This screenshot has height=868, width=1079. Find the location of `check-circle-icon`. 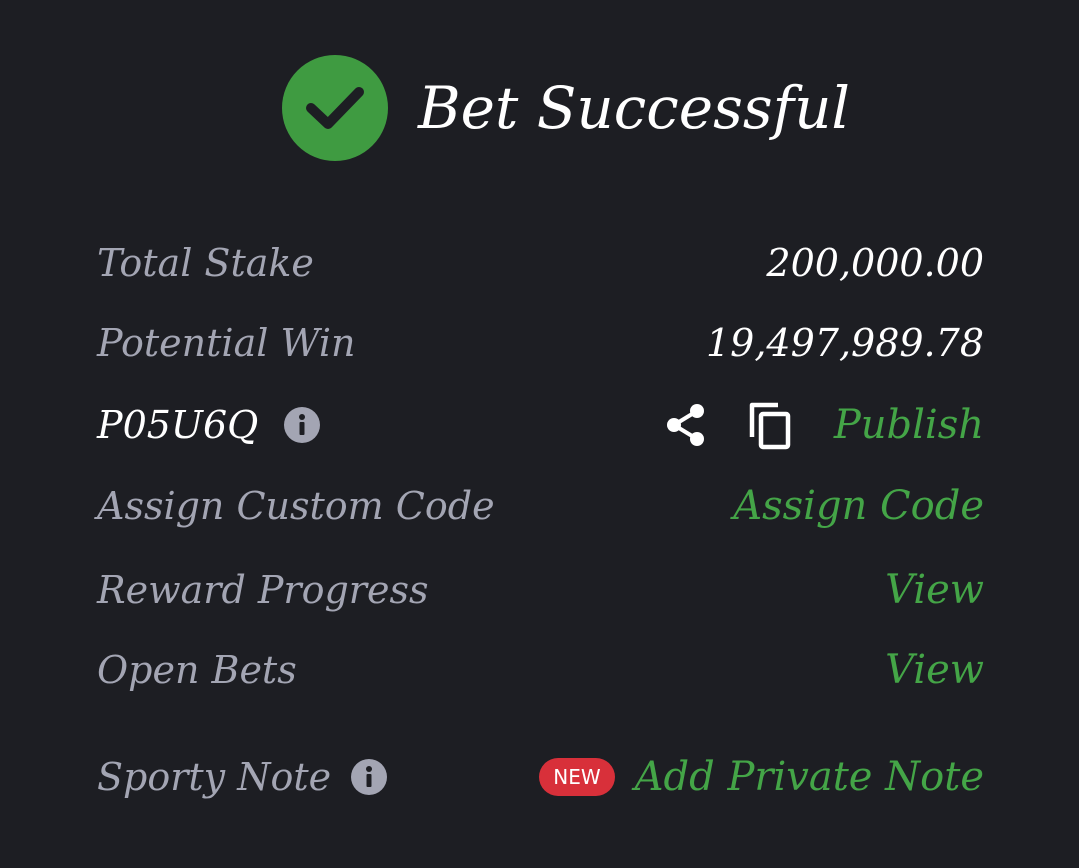

check-circle-icon is located at coordinates (335, 108).